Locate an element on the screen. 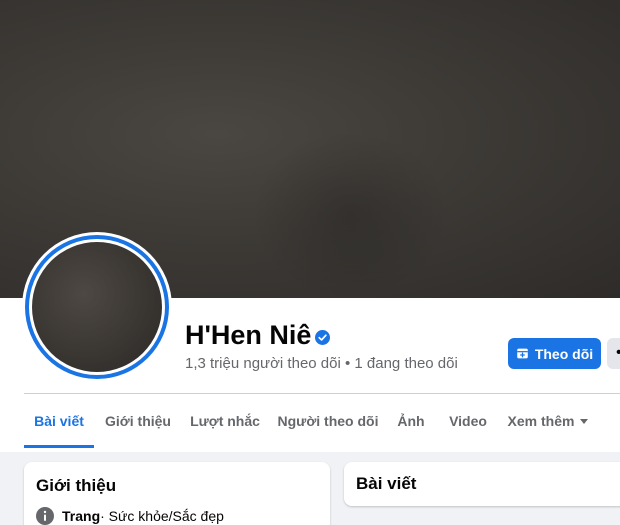 The height and width of the screenshot is (525, 620). tab-label: Ảnh is located at coordinates (411, 421).